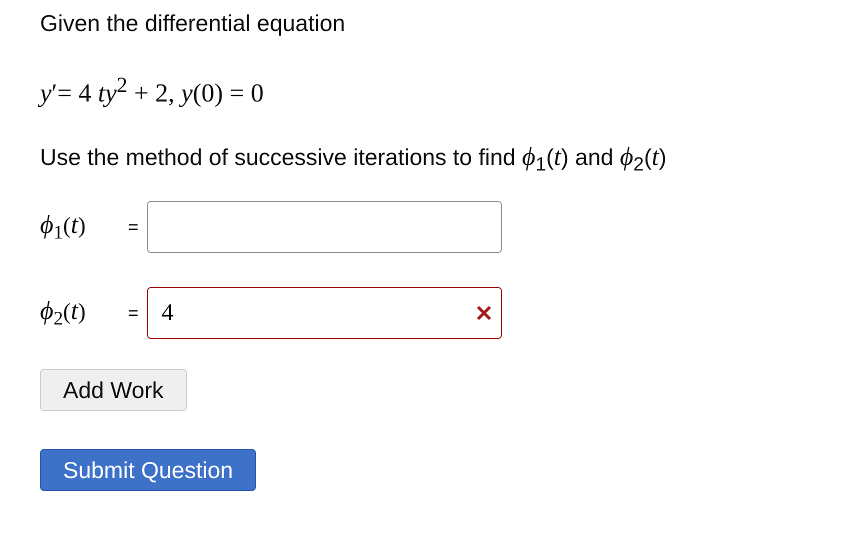 The image size is (868, 552). What do you see at coordinates (484, 313) in the screenshot?
I see `incorrect-icon` at bounding box center [484, 313].